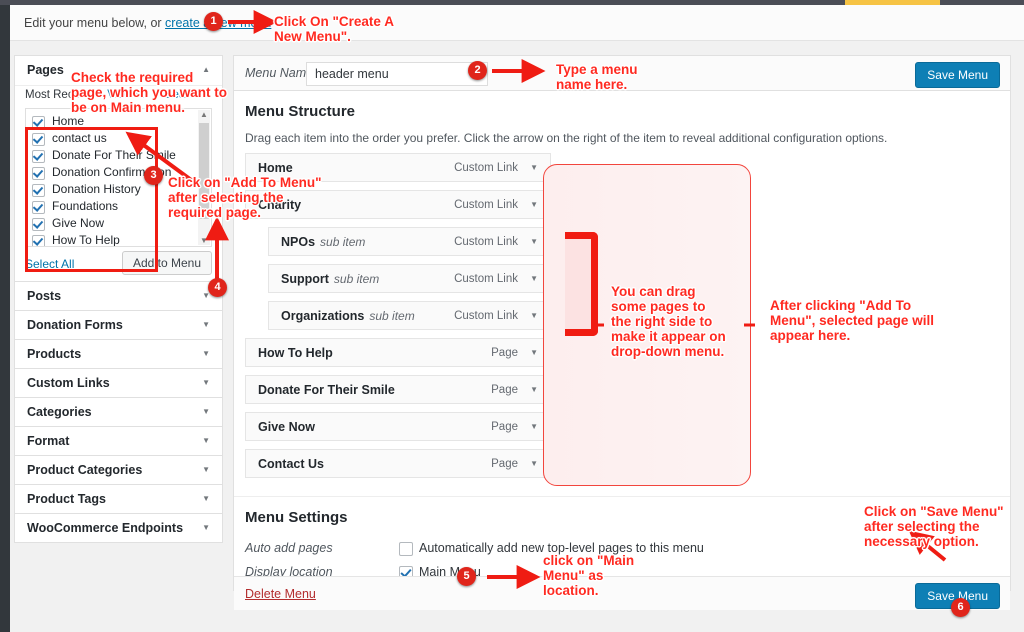 The width and height of the screenshot is (1024, 632). I want to click on pages-panel-footer: Select All Add to Menu, so click(118, 264).